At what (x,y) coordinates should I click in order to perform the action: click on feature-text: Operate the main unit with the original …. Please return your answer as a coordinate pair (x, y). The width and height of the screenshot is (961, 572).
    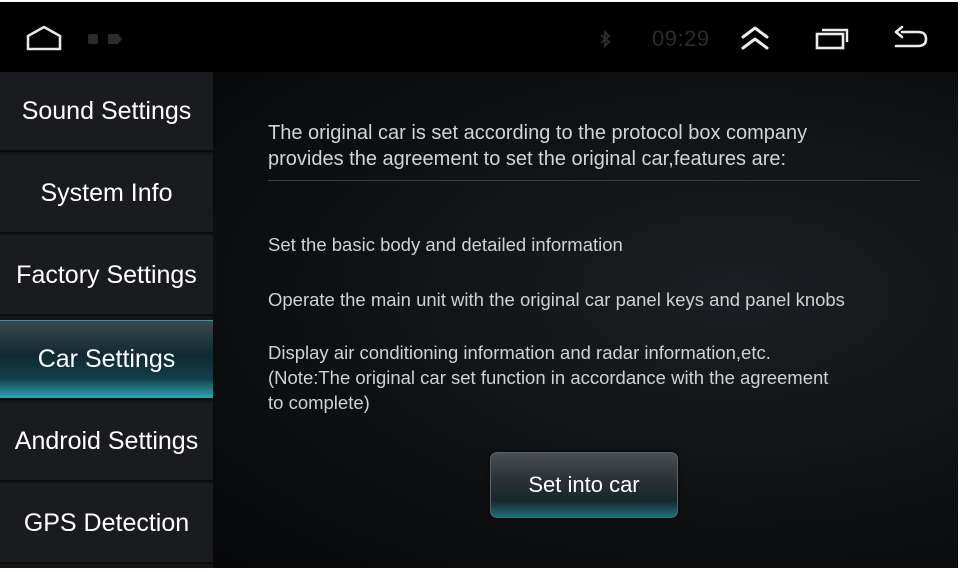
    Looking at the image, I should click on (556, 299).